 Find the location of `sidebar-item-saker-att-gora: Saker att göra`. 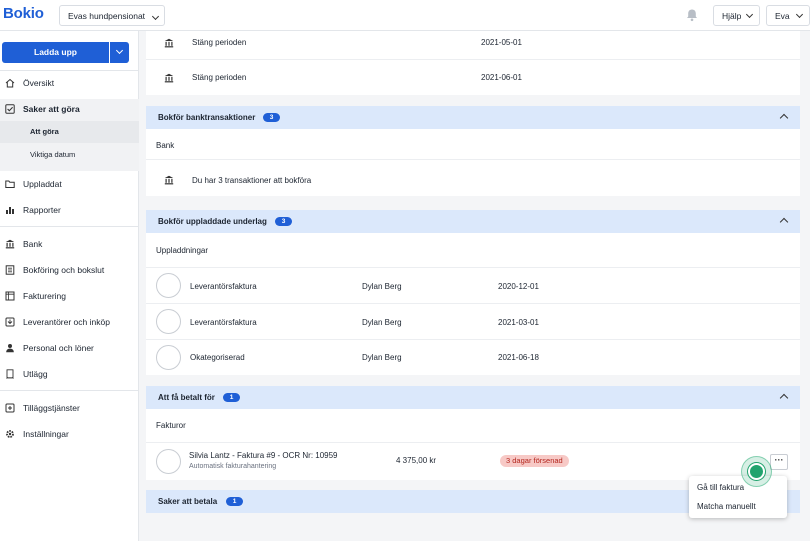

sidebar-item-saker-att-gora: Saker att göra is located at coordinates (69, 109).